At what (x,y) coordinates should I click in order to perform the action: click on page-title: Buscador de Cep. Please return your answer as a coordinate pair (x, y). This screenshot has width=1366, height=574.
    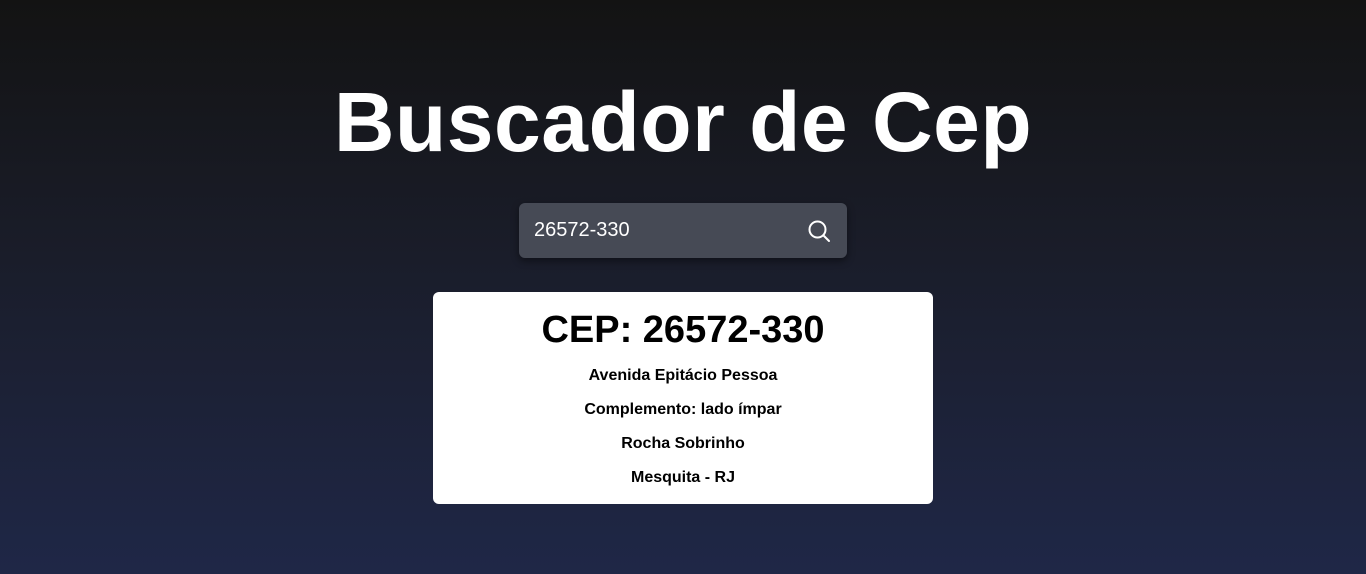
    Looking at the image, I should click on (683, 122).